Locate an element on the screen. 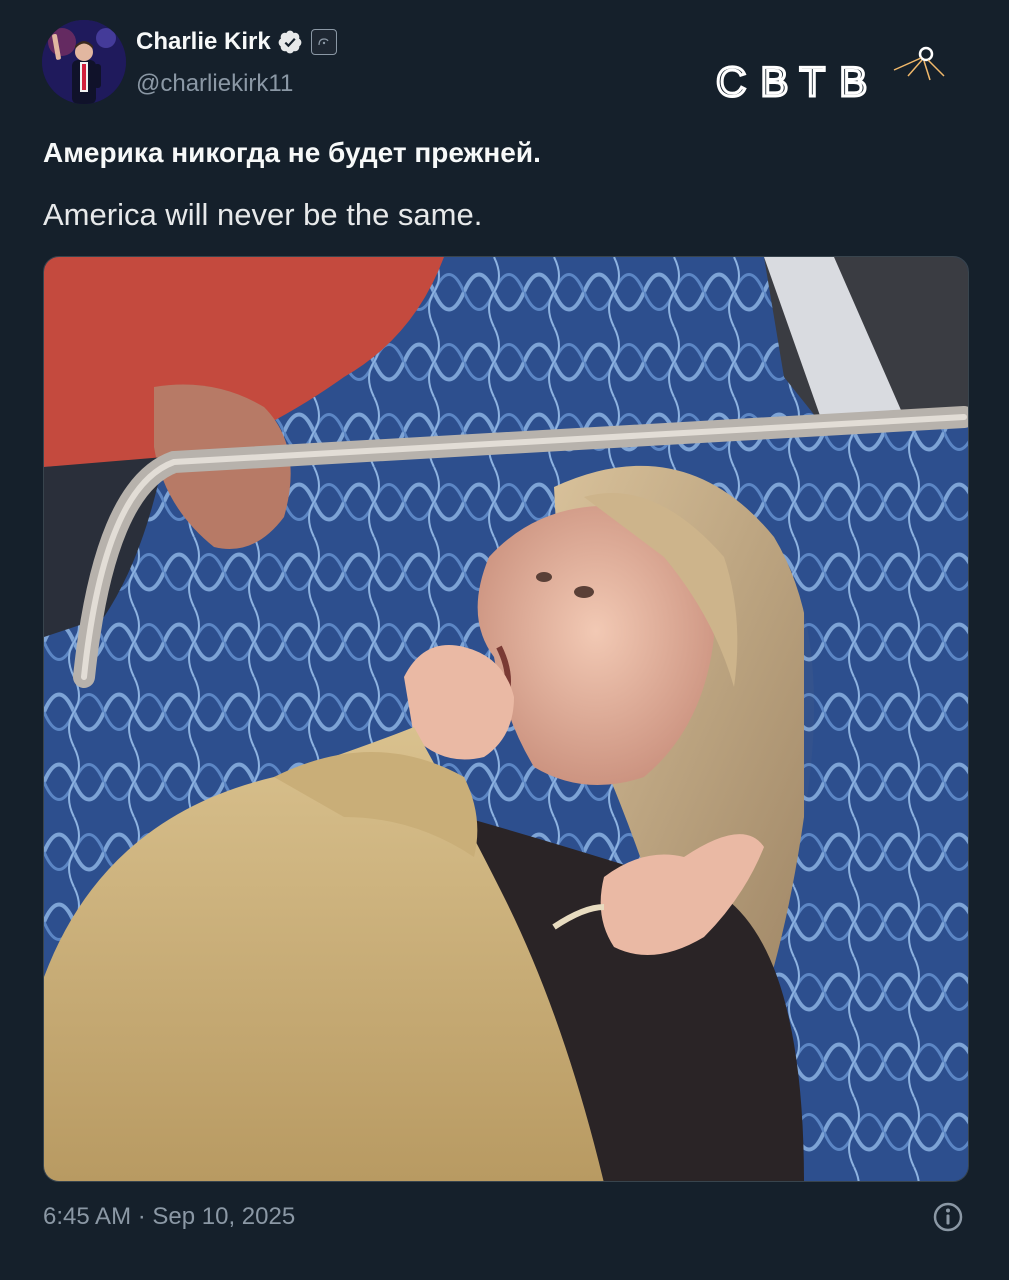 The height and width of the screenshot is (1280, 1009). author-name-row: Charlie Kirk is located at coordinates (236, 42).